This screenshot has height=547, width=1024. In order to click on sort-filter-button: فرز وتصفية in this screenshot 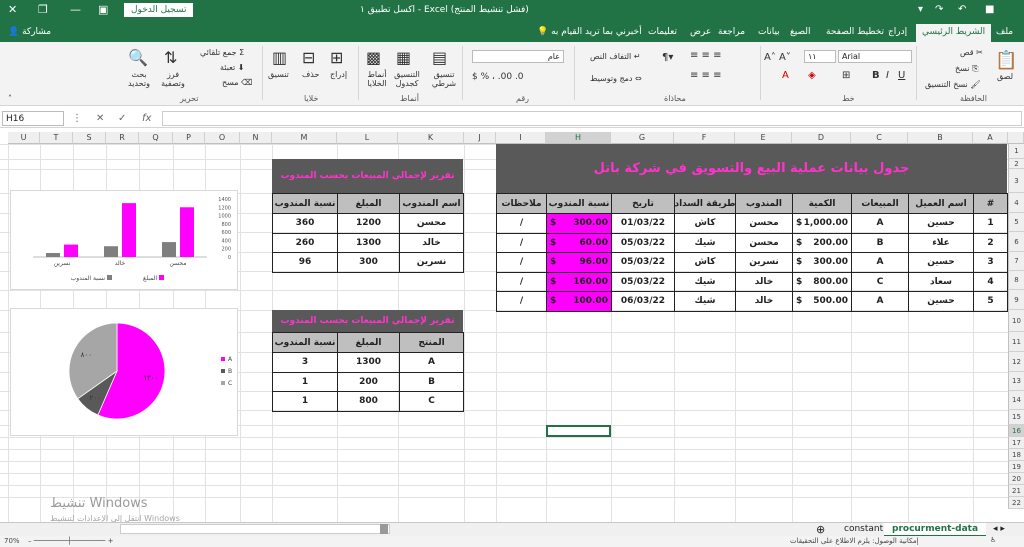, I will do `click(173, 79)`.